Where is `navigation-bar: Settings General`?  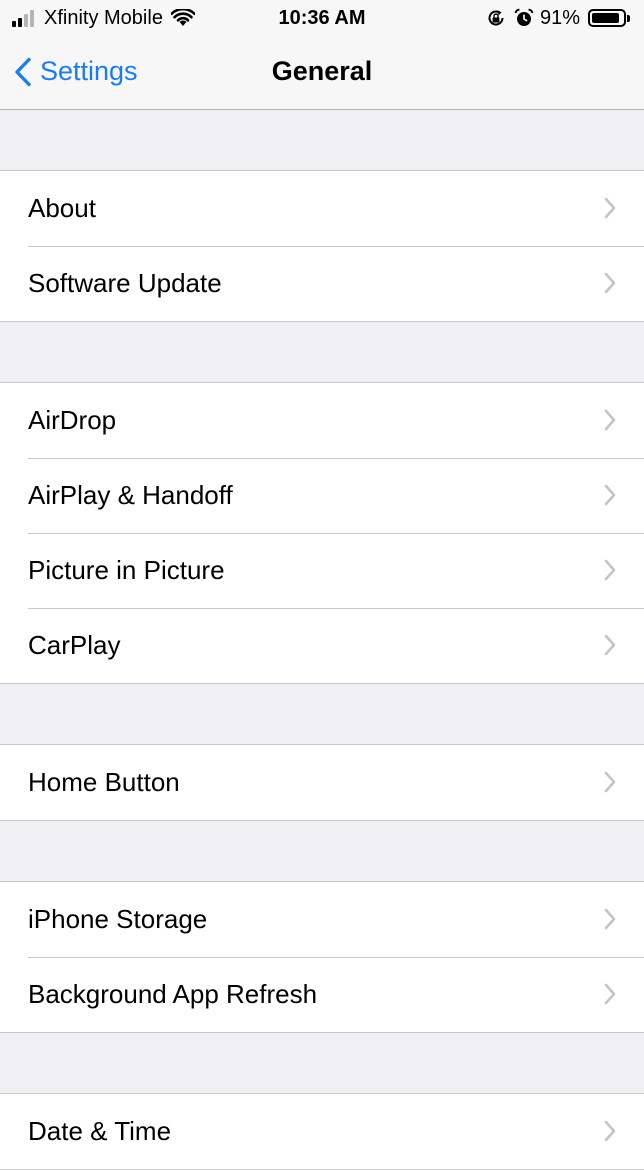
navigation-bar: Settings General is located at coordinates (322, 74).